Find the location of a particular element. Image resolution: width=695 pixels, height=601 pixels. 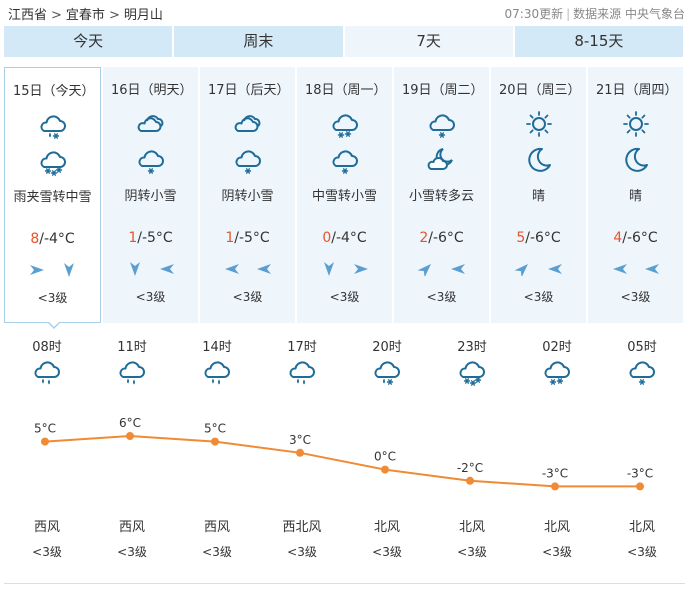

tab-1: 周末 is located at coordinates (258, 41).